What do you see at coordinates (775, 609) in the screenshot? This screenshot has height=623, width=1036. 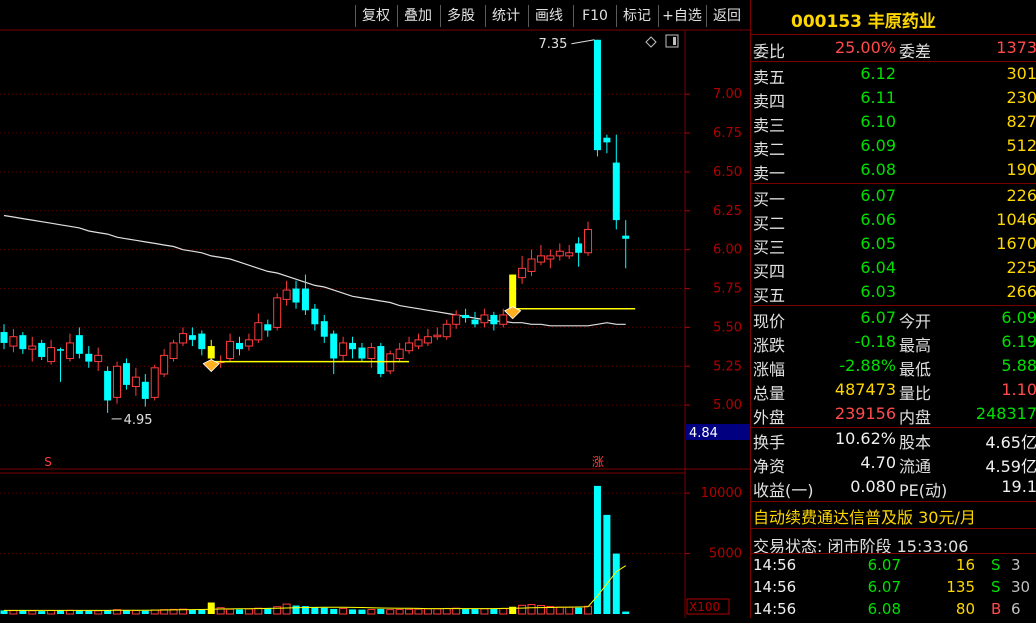 I see `tick-time: 14:56` at bounding box center [775, 609].